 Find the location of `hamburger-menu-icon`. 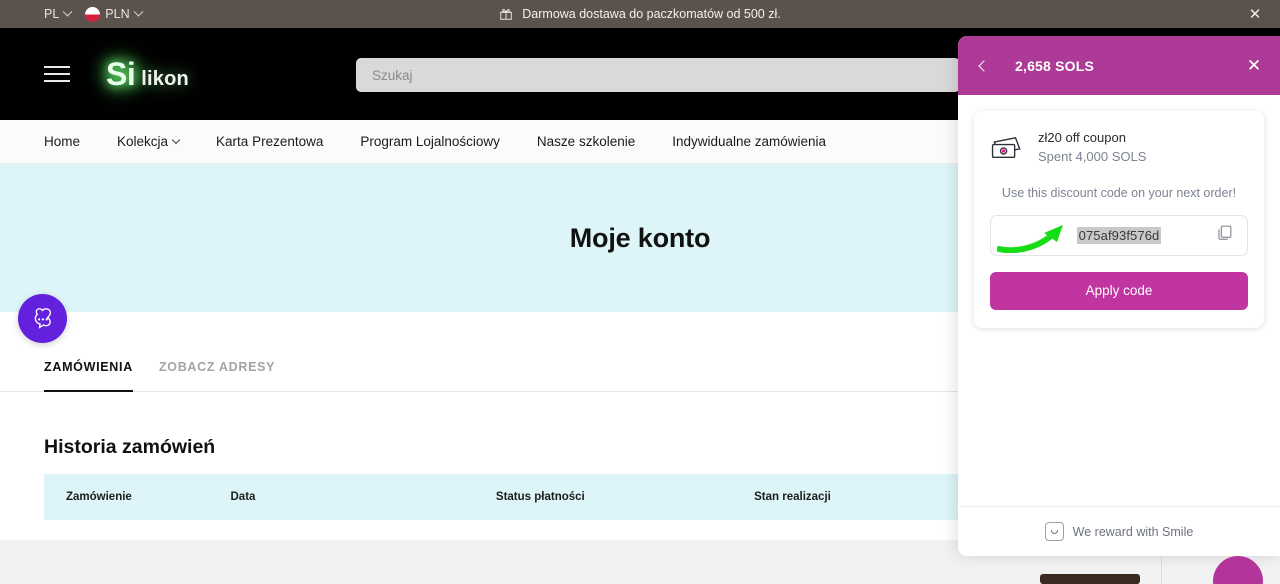

hamburger-menu-icon is located at coordinates (57, 74).